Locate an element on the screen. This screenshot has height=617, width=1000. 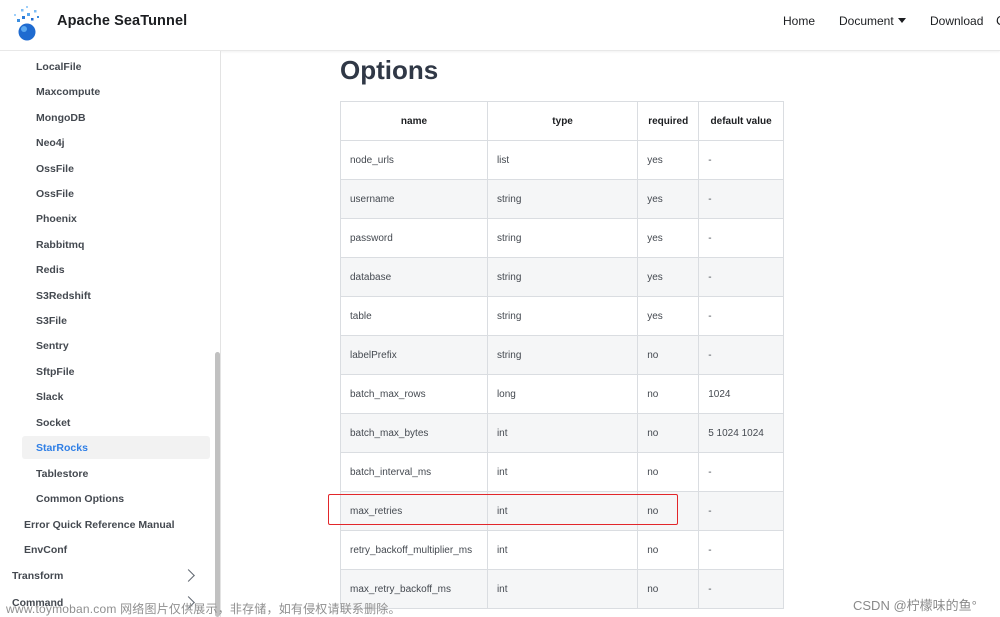
table-row: max_retry_backoff_ms int no - is located at coordinates (562, 589).